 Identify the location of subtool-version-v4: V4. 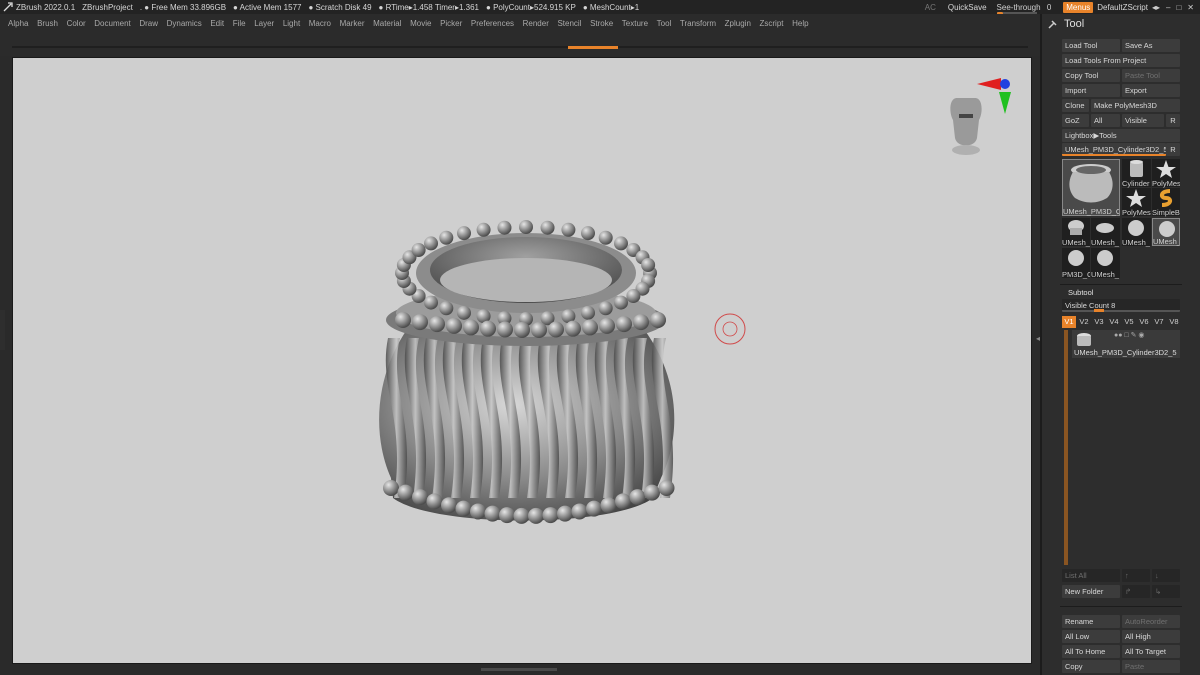
(1114, 322).